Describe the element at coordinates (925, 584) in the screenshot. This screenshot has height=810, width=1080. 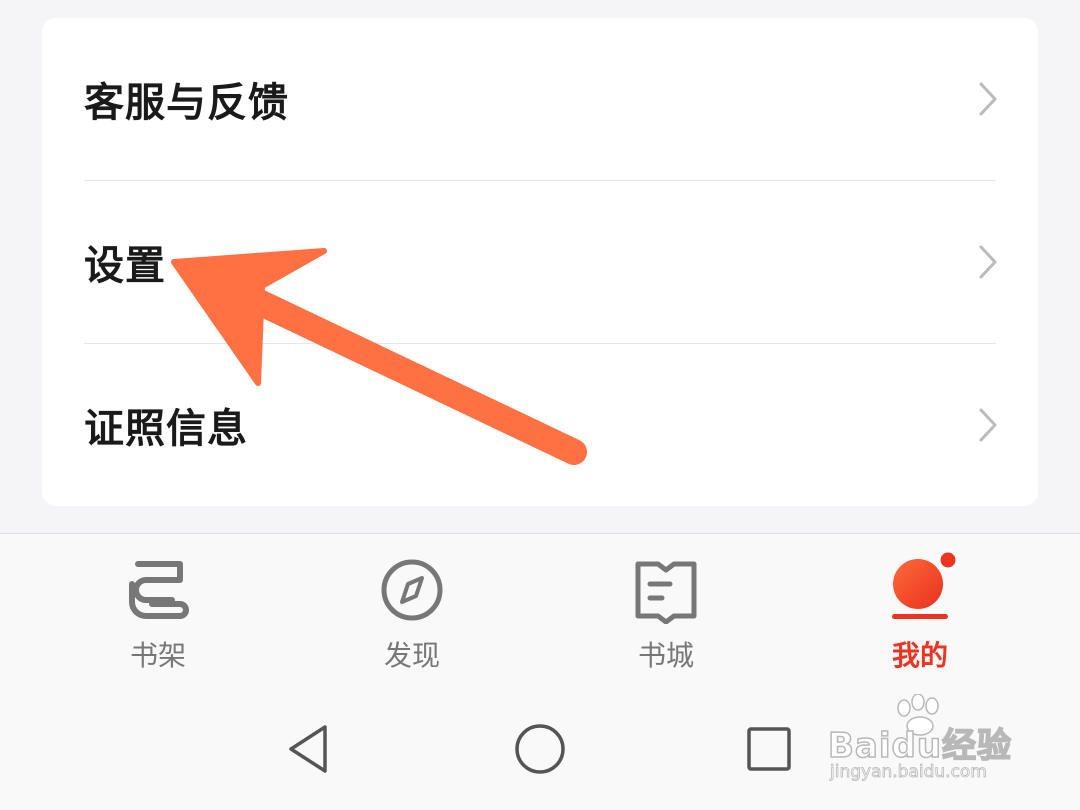
I see `profile-icon` at that location.